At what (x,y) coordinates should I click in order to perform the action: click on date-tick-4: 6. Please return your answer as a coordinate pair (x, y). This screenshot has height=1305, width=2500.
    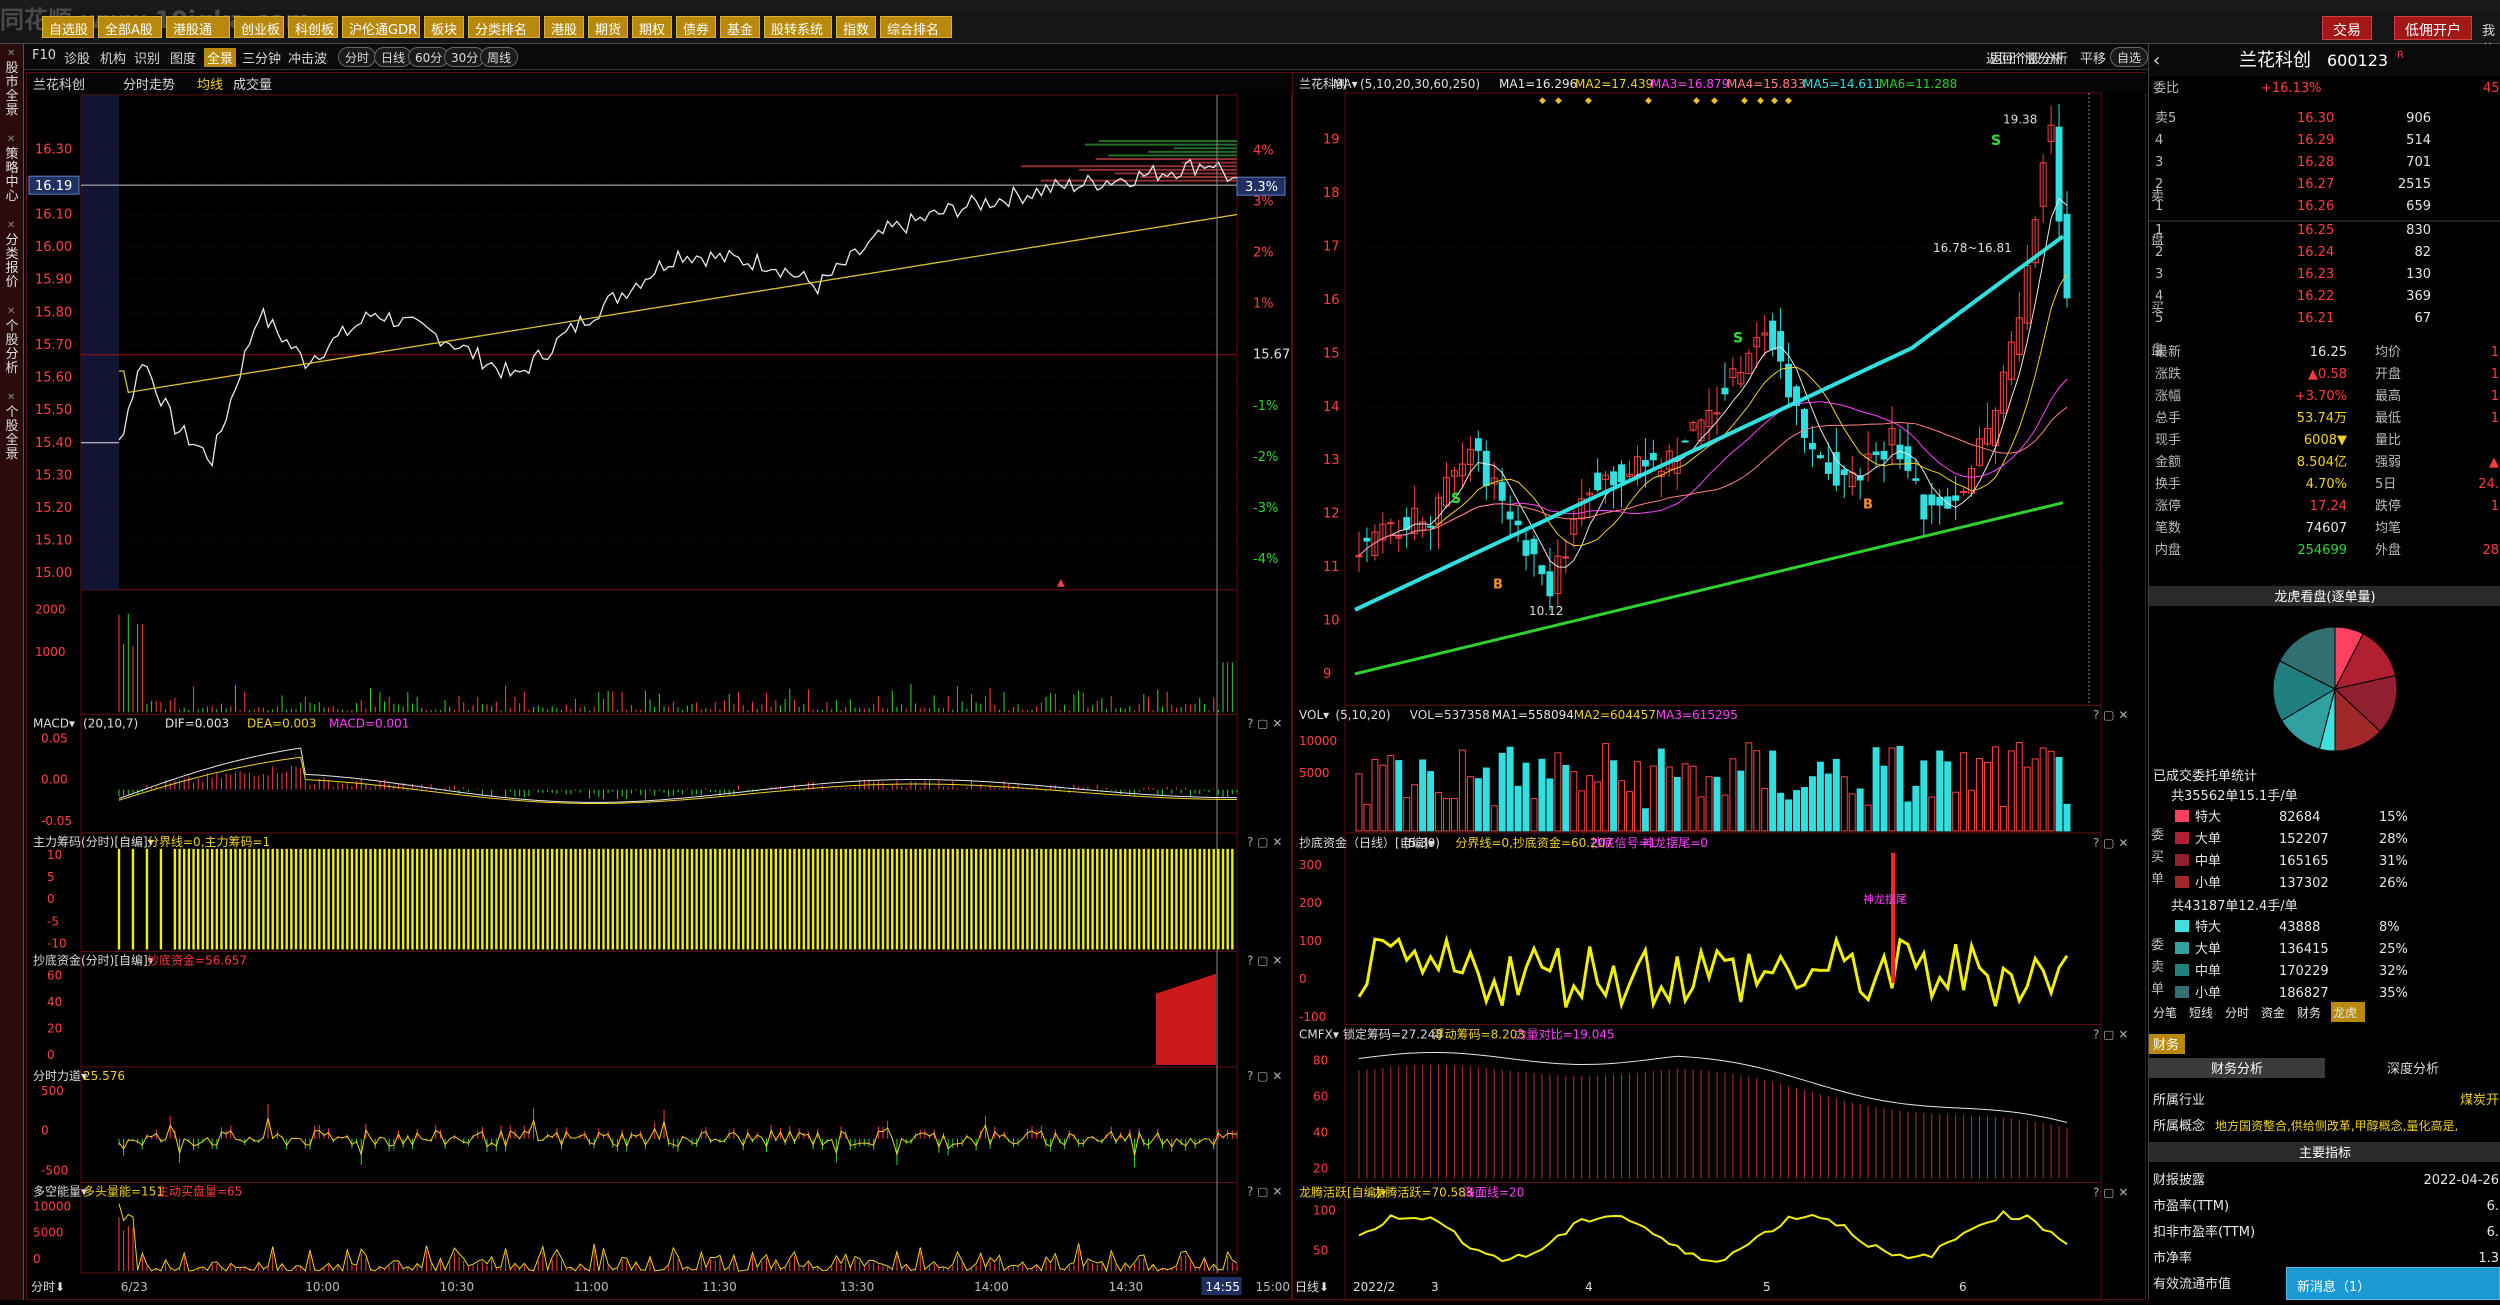
    Looking at the image, I should click on (1963, 1287).